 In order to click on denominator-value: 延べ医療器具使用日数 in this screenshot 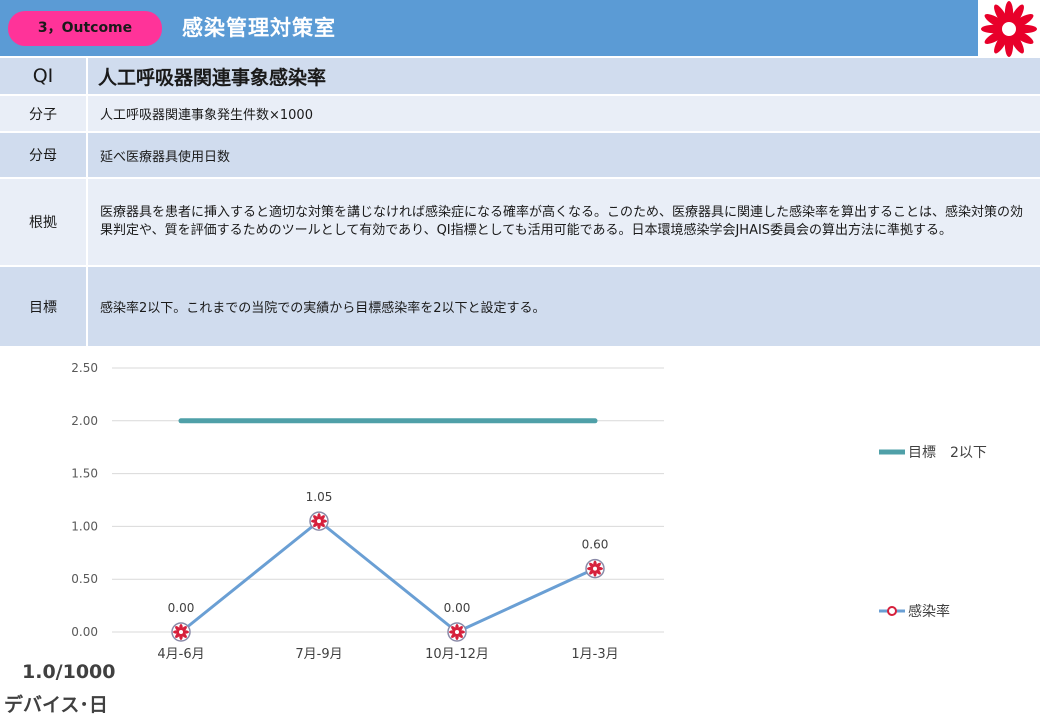, I will do `click(563, 155)`.